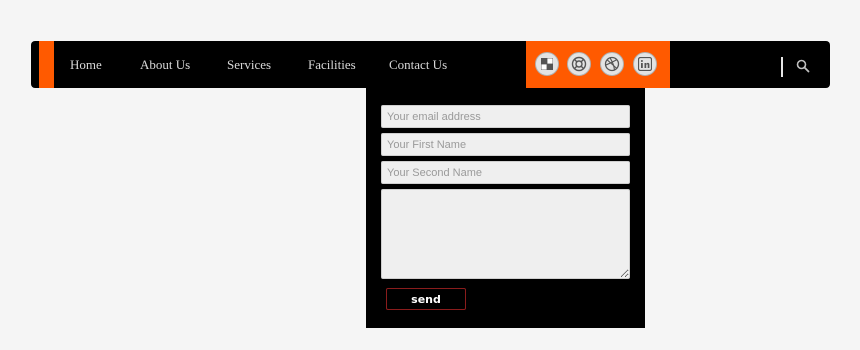 The height and width of the screenshot is (350, 860). What do you see at coordinates (645, 64) in the screenshot?
I see `linkedin-icon` at bounding box center [645, 64].